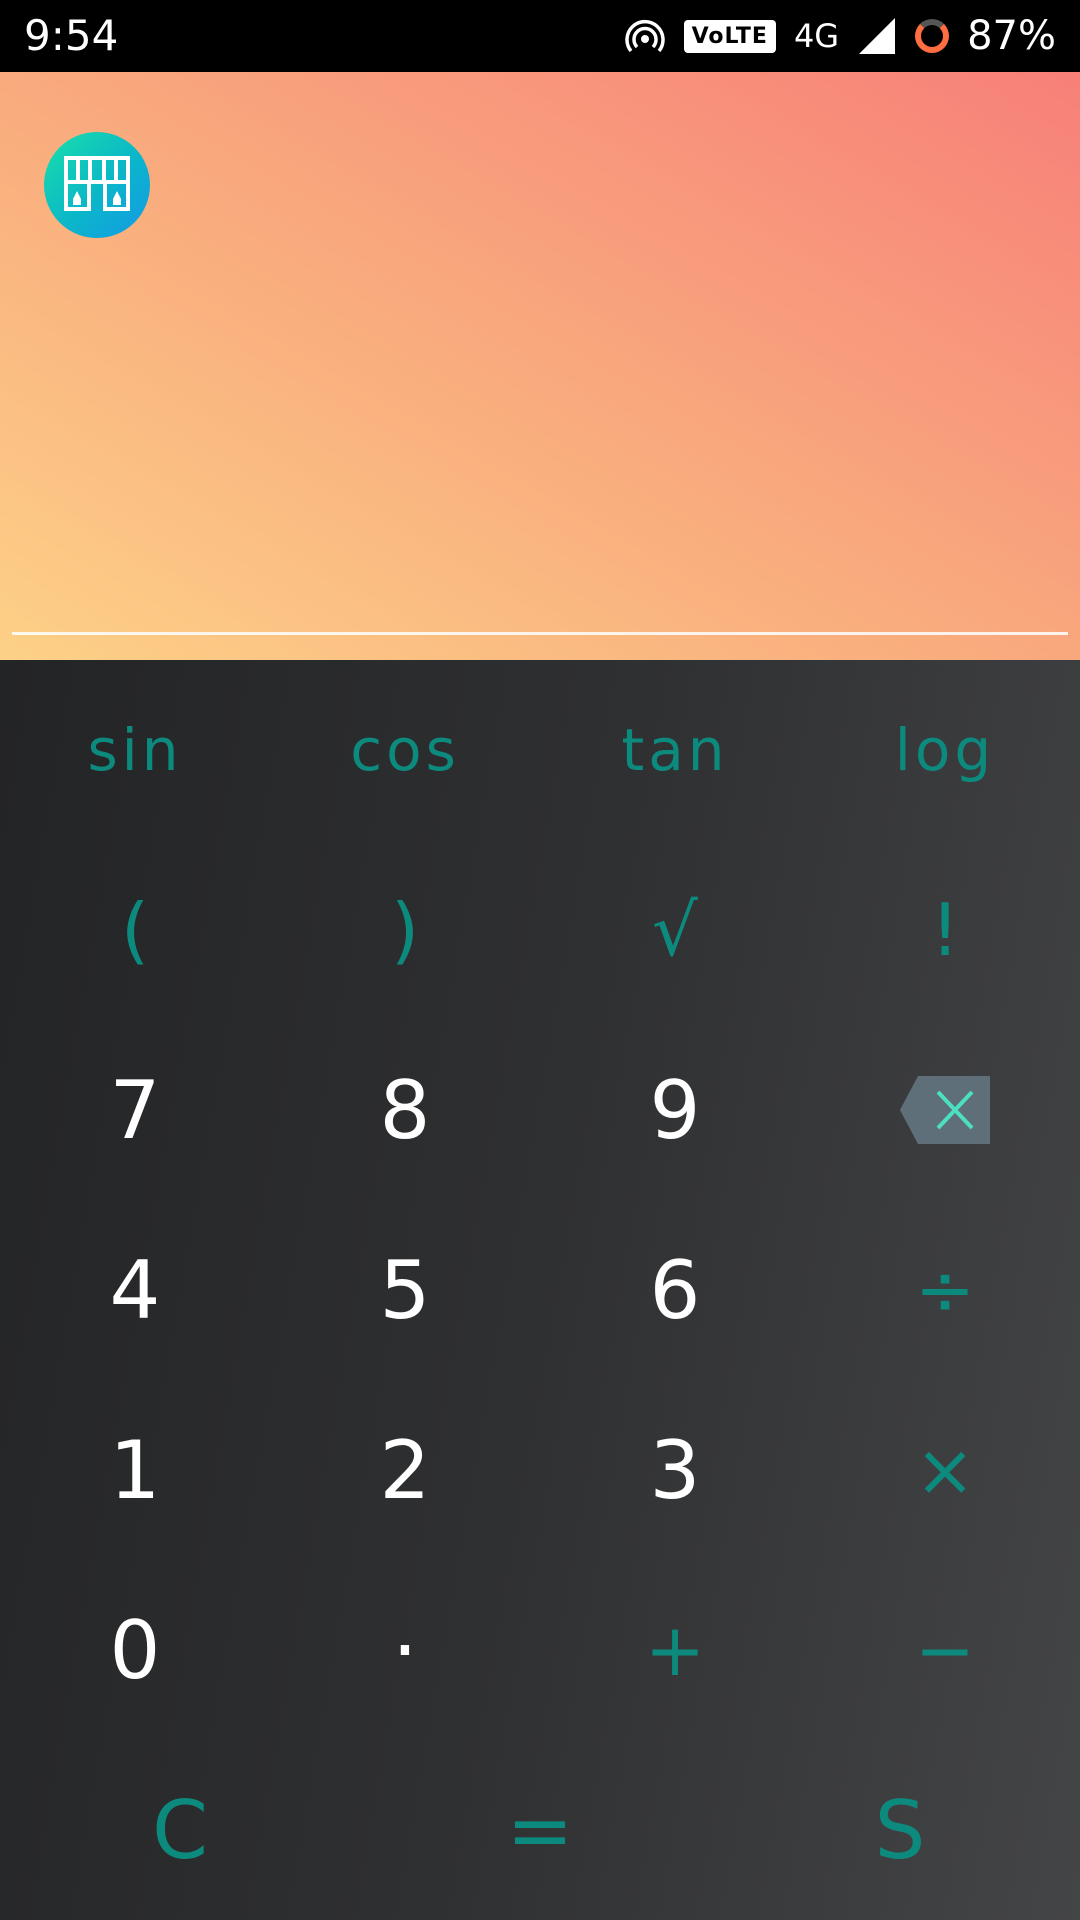 This screenshot has width=1080, height=1920. What do you see at coordinates (945, 1650) in the screenshot?
I see `minus-button: −` at bounding box center [945, 1650].